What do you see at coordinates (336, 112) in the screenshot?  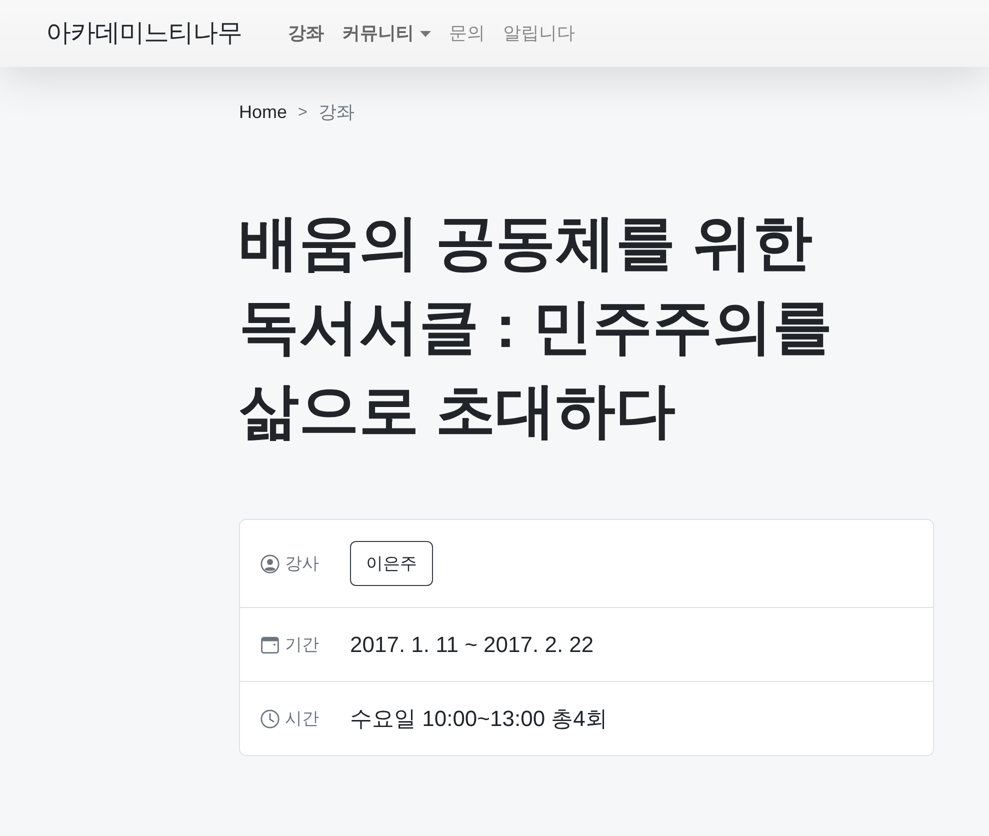 I see `breadcrumb-link: 강좌` at bounding box center [336, 112].